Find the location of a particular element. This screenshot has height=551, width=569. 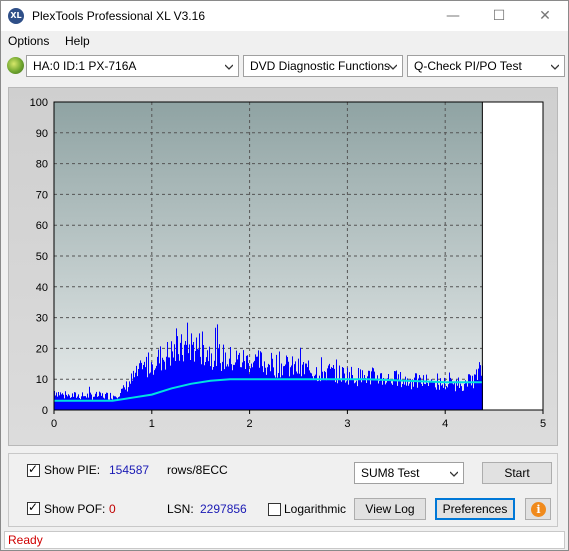

preferences-button: Preferences is located at coordinates (475, 509).